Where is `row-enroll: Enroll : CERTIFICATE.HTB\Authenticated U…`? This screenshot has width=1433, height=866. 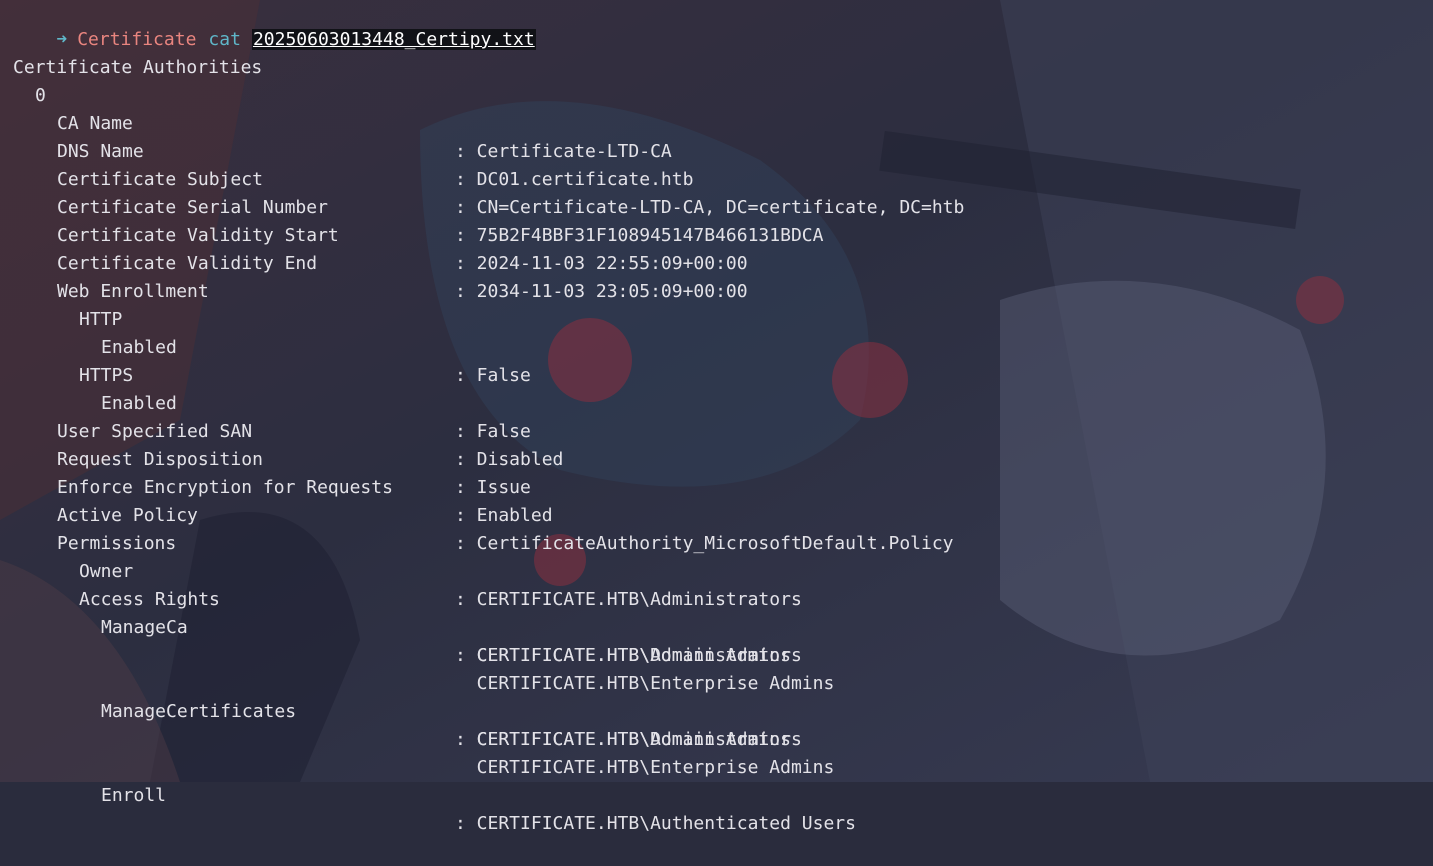
row-enroll: Enroll : CERTIFICATE.HTB\Authenticated U… is located at coordinates (478, 809).